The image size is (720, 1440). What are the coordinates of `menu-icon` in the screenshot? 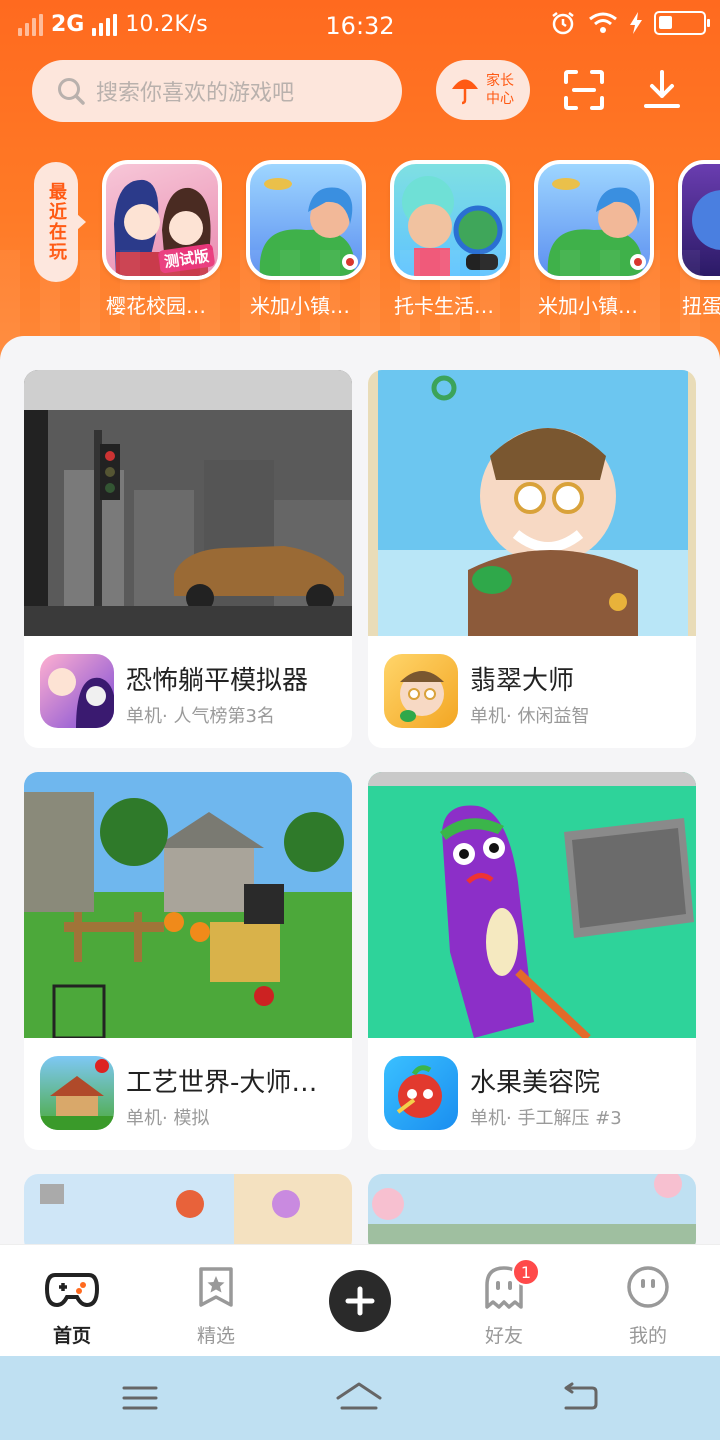 It's located at (140, 1398).